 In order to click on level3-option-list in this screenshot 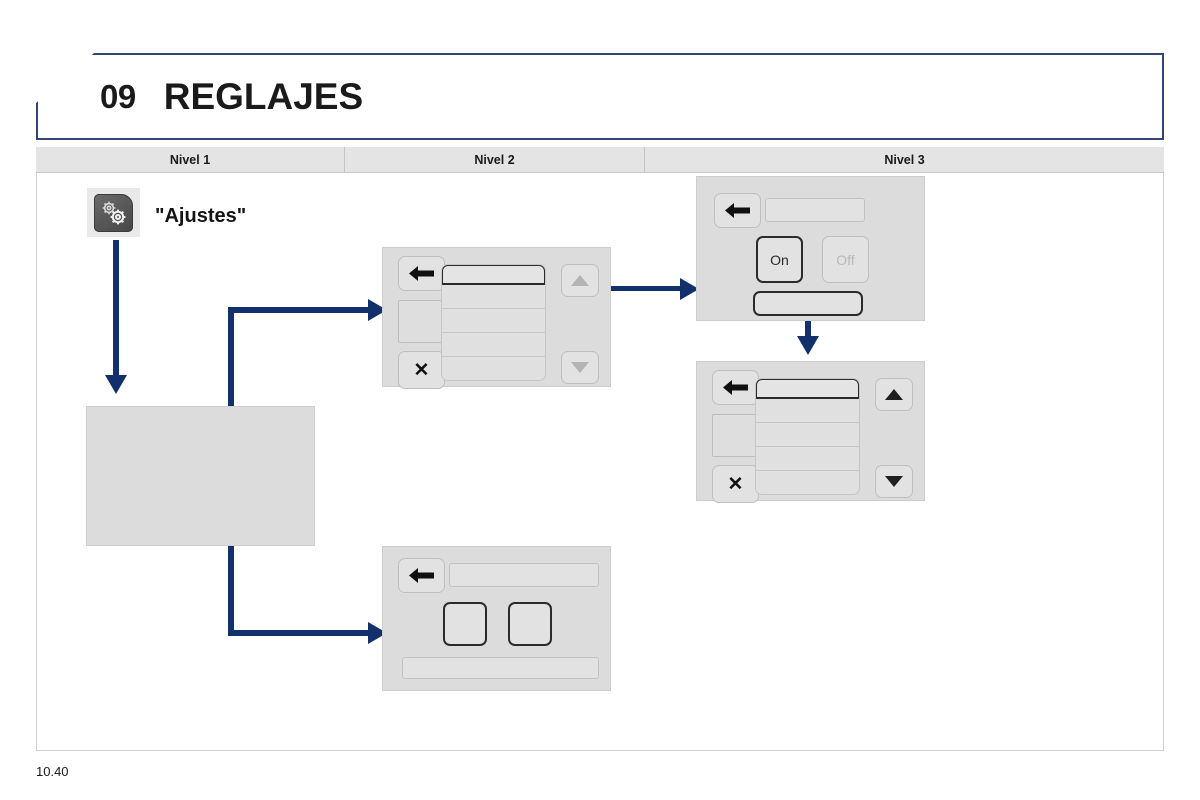, I will do `click(807, 436)`.